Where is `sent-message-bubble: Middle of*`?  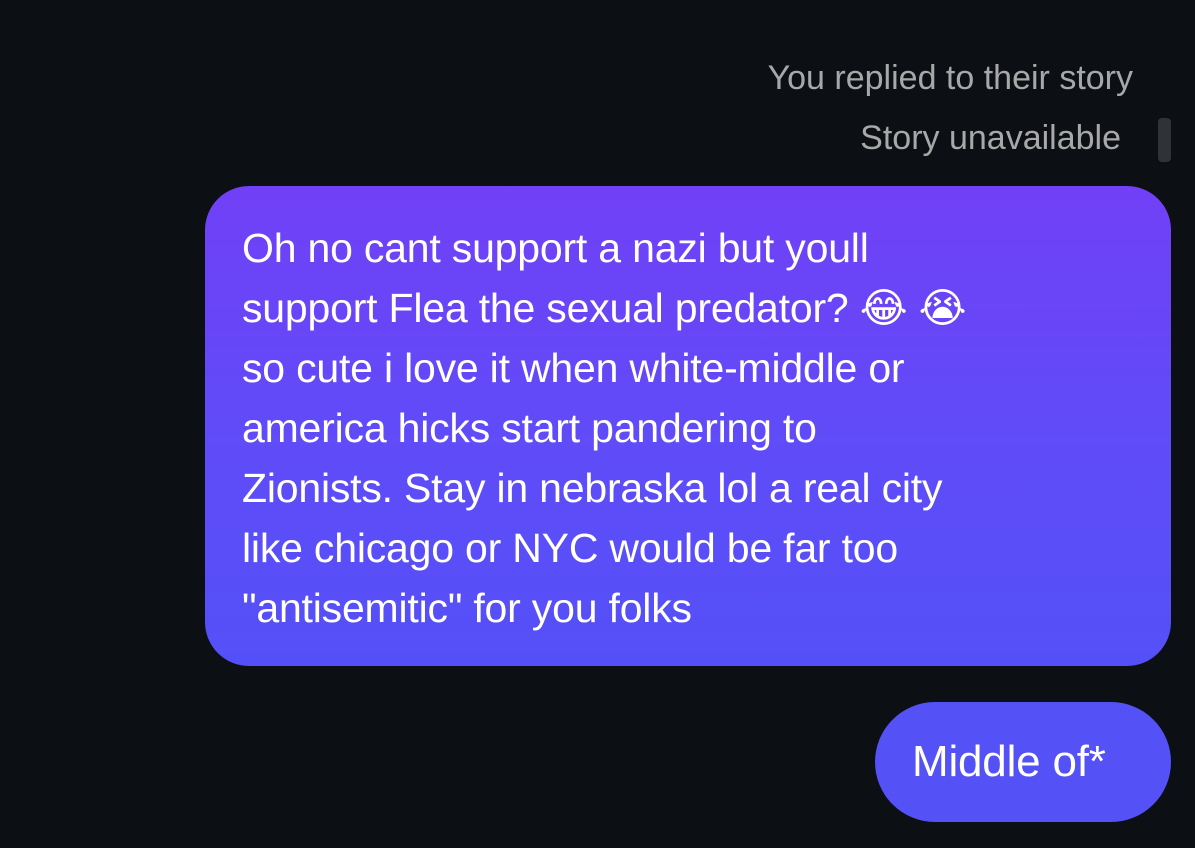
sent-message-bubble: Middle of* is located at coordinates (1023, 762).